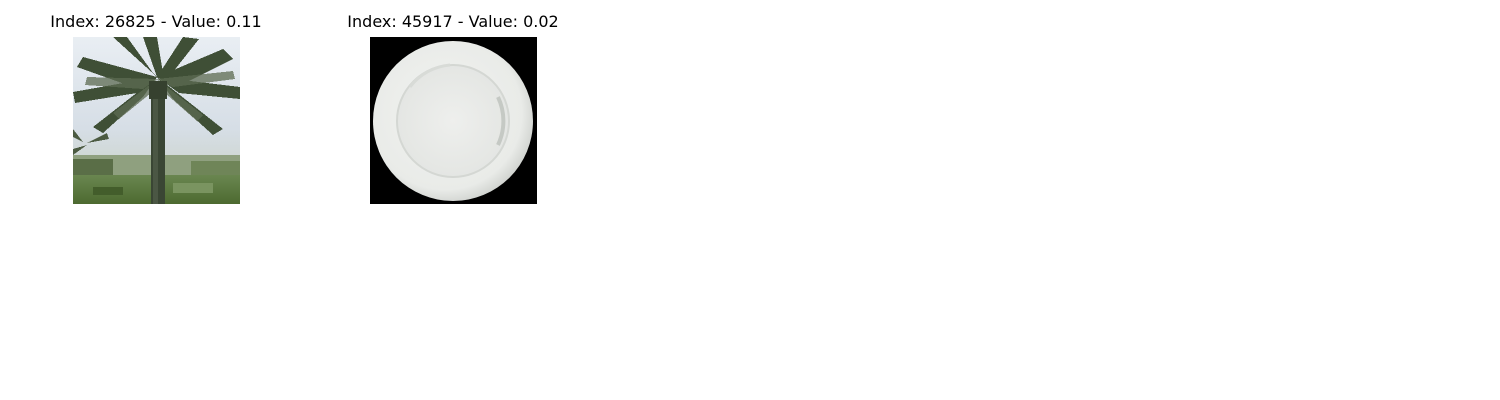 The image size is (1500, 400). Describe the element at coordinates (453, 21) in the screenshot. I see `panel-title: Index: 45917 - Value: 0.02` at that location.